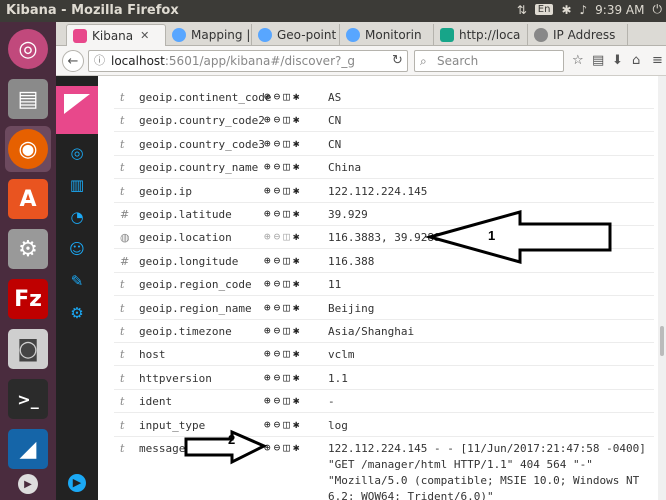 The height and width of the screenshot is (500, 666). What do you see at coordinates (492, 235) in the screenshot?
I see `arrow-1-label: 1` at bounding box center [492, 235].